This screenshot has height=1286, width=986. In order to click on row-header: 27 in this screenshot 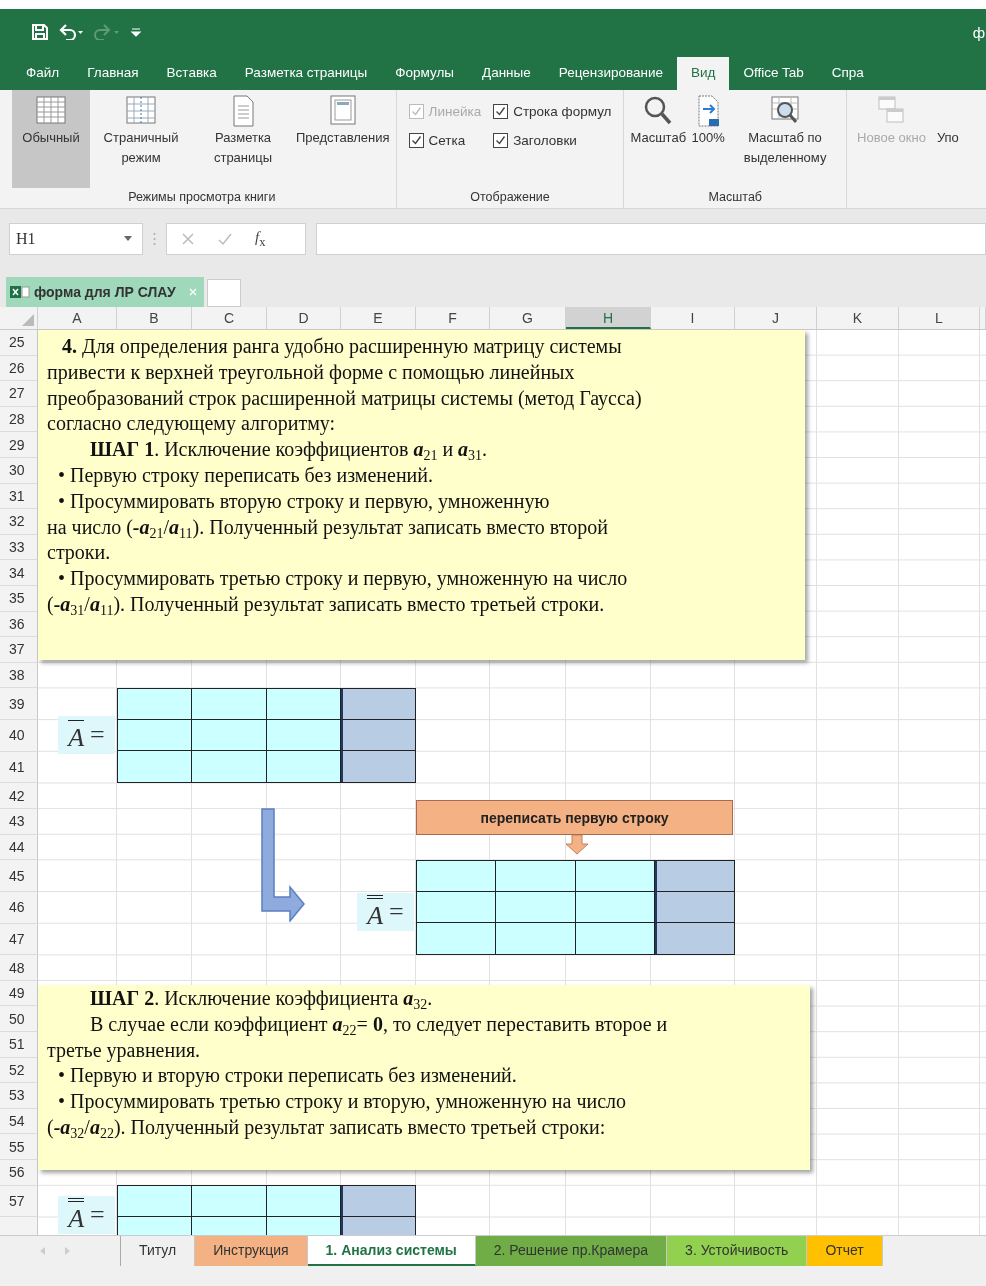, I will do `click(19, 394)`.